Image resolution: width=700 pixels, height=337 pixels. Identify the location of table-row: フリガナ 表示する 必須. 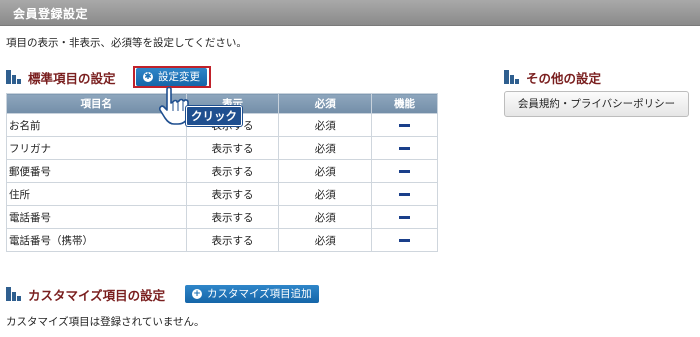
(222, 148).